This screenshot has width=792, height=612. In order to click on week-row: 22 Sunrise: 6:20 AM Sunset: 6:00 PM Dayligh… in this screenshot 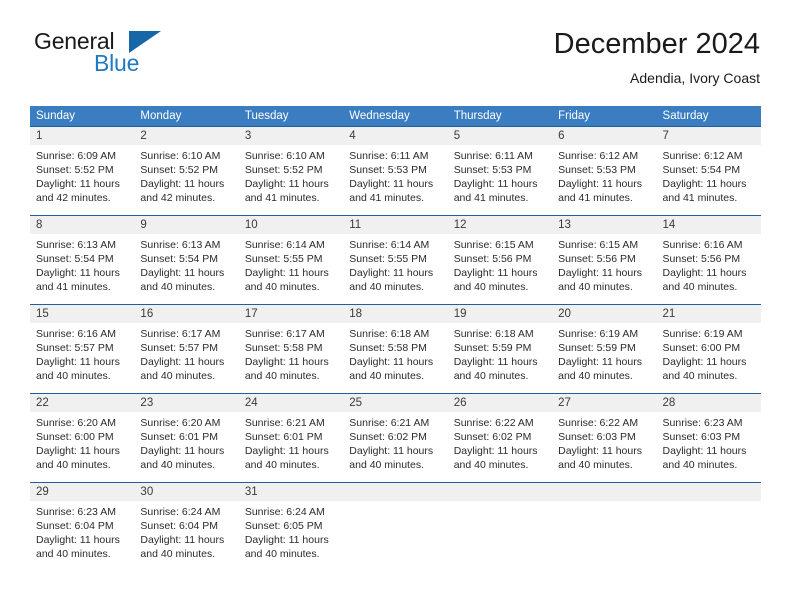, I will do `click(395, 437)`.